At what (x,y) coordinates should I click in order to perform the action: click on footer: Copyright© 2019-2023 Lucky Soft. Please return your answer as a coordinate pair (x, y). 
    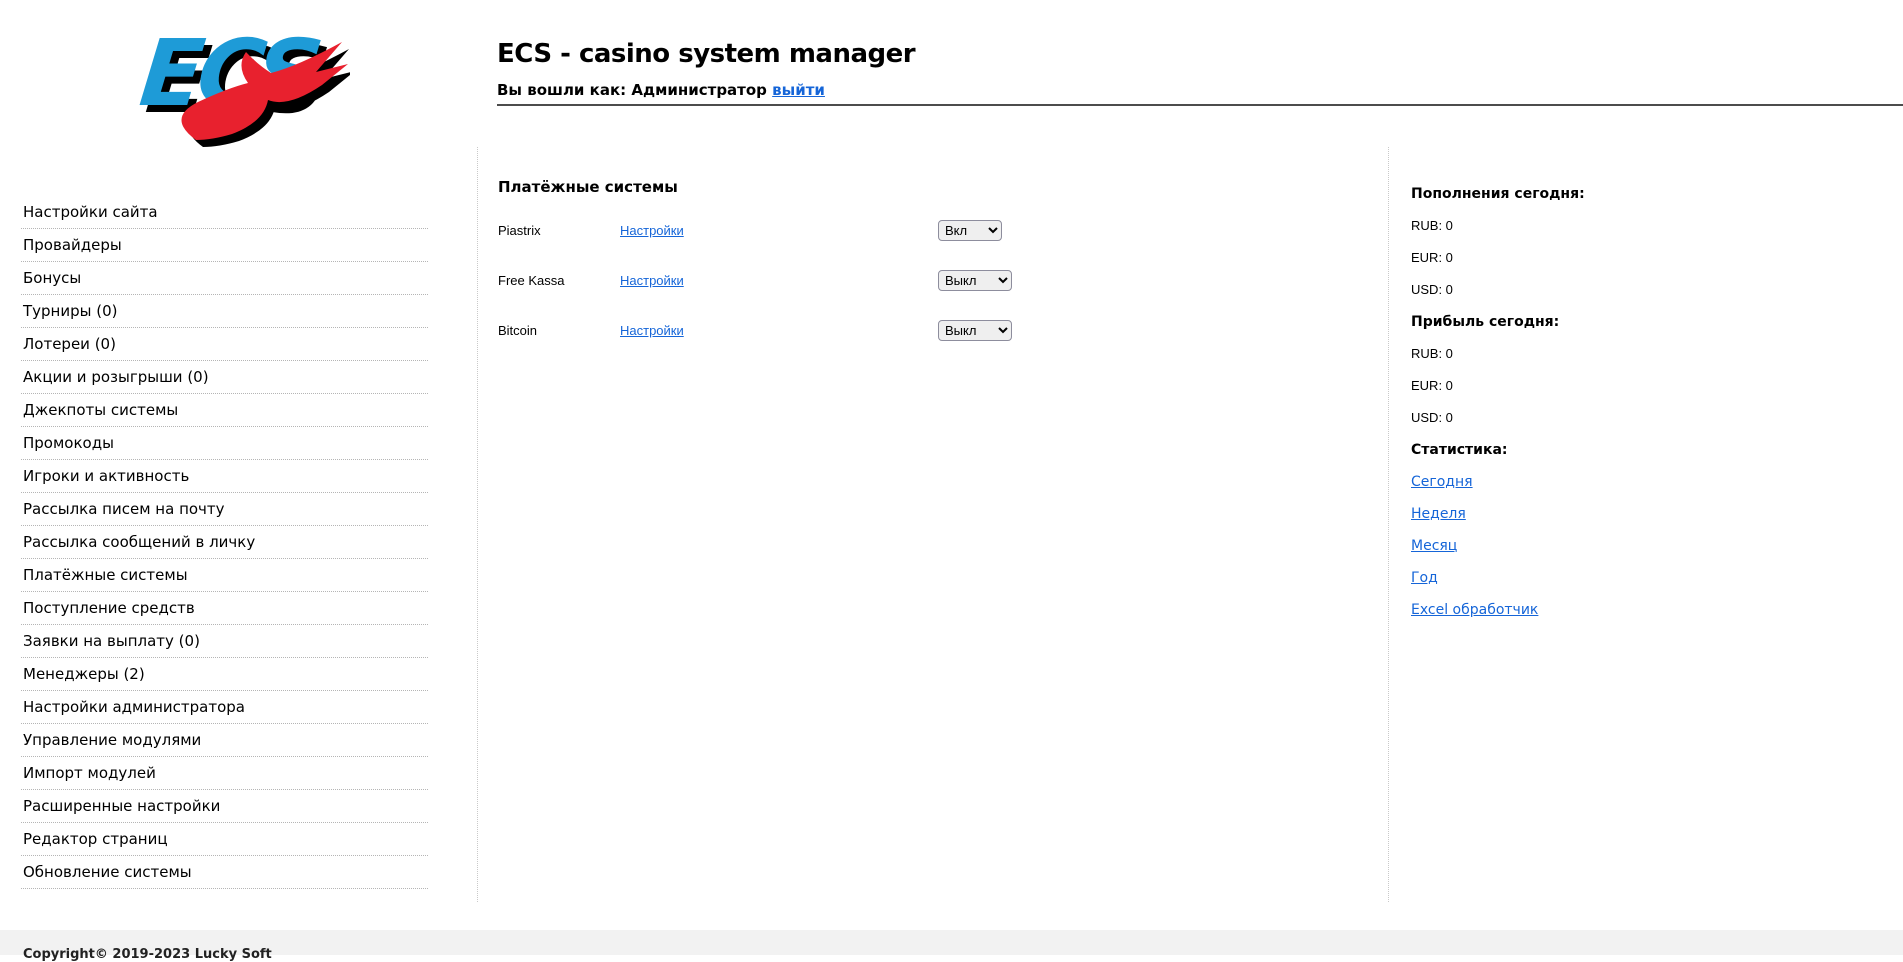
    Looking at the image, I should click on (951, 946).